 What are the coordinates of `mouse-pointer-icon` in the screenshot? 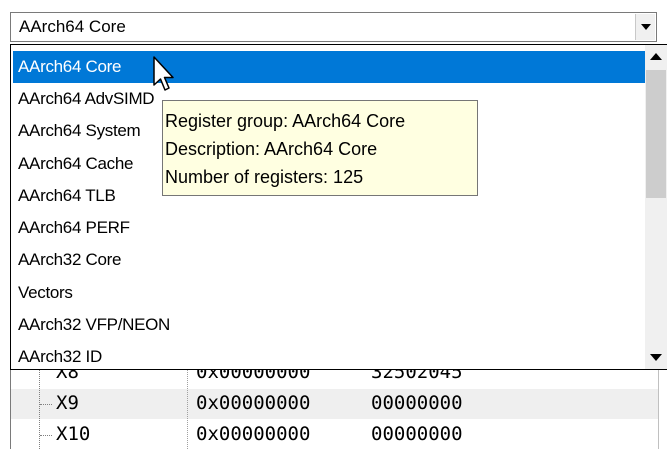 It's located at (163, 73).